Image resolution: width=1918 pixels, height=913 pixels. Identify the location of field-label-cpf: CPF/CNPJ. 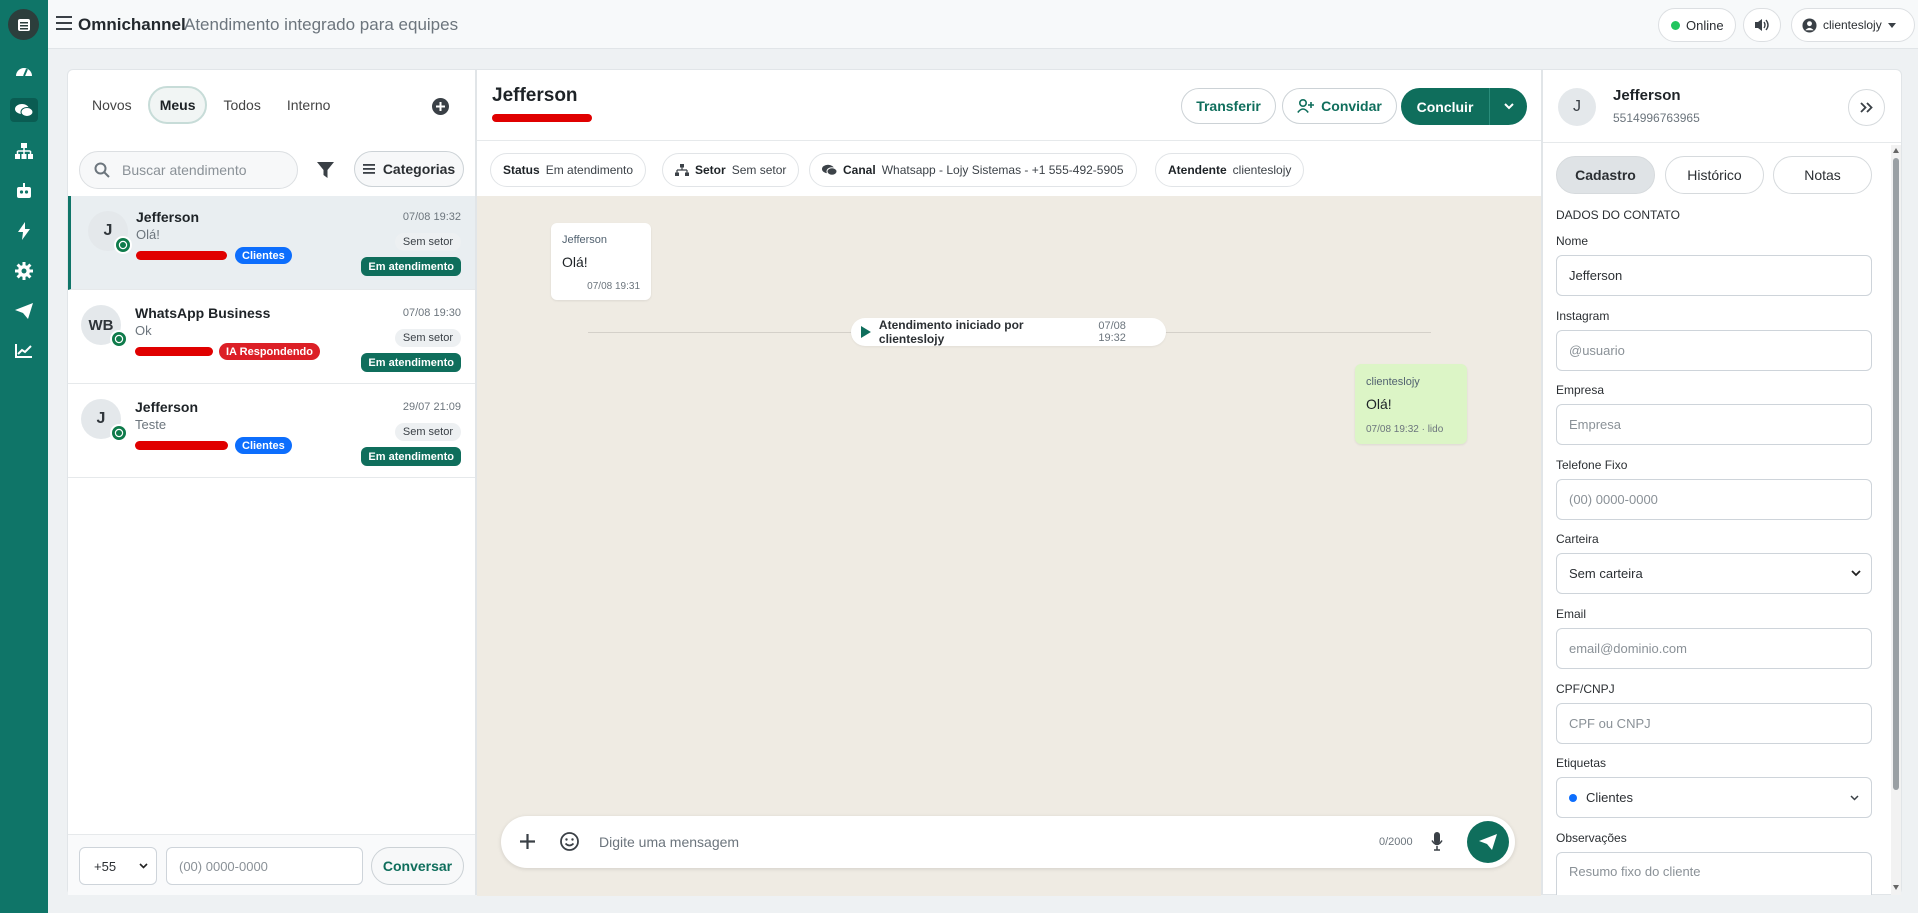
(1585, 689).